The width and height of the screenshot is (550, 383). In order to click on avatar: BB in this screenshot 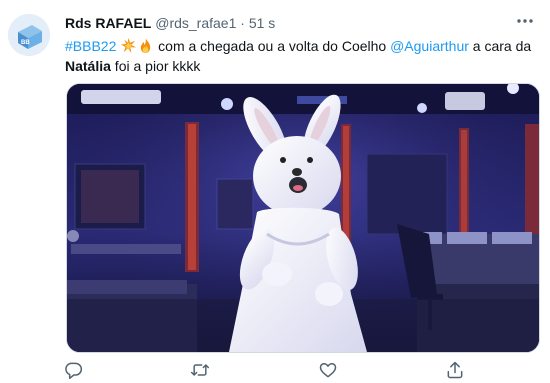, I will do `click(29, 35)`.